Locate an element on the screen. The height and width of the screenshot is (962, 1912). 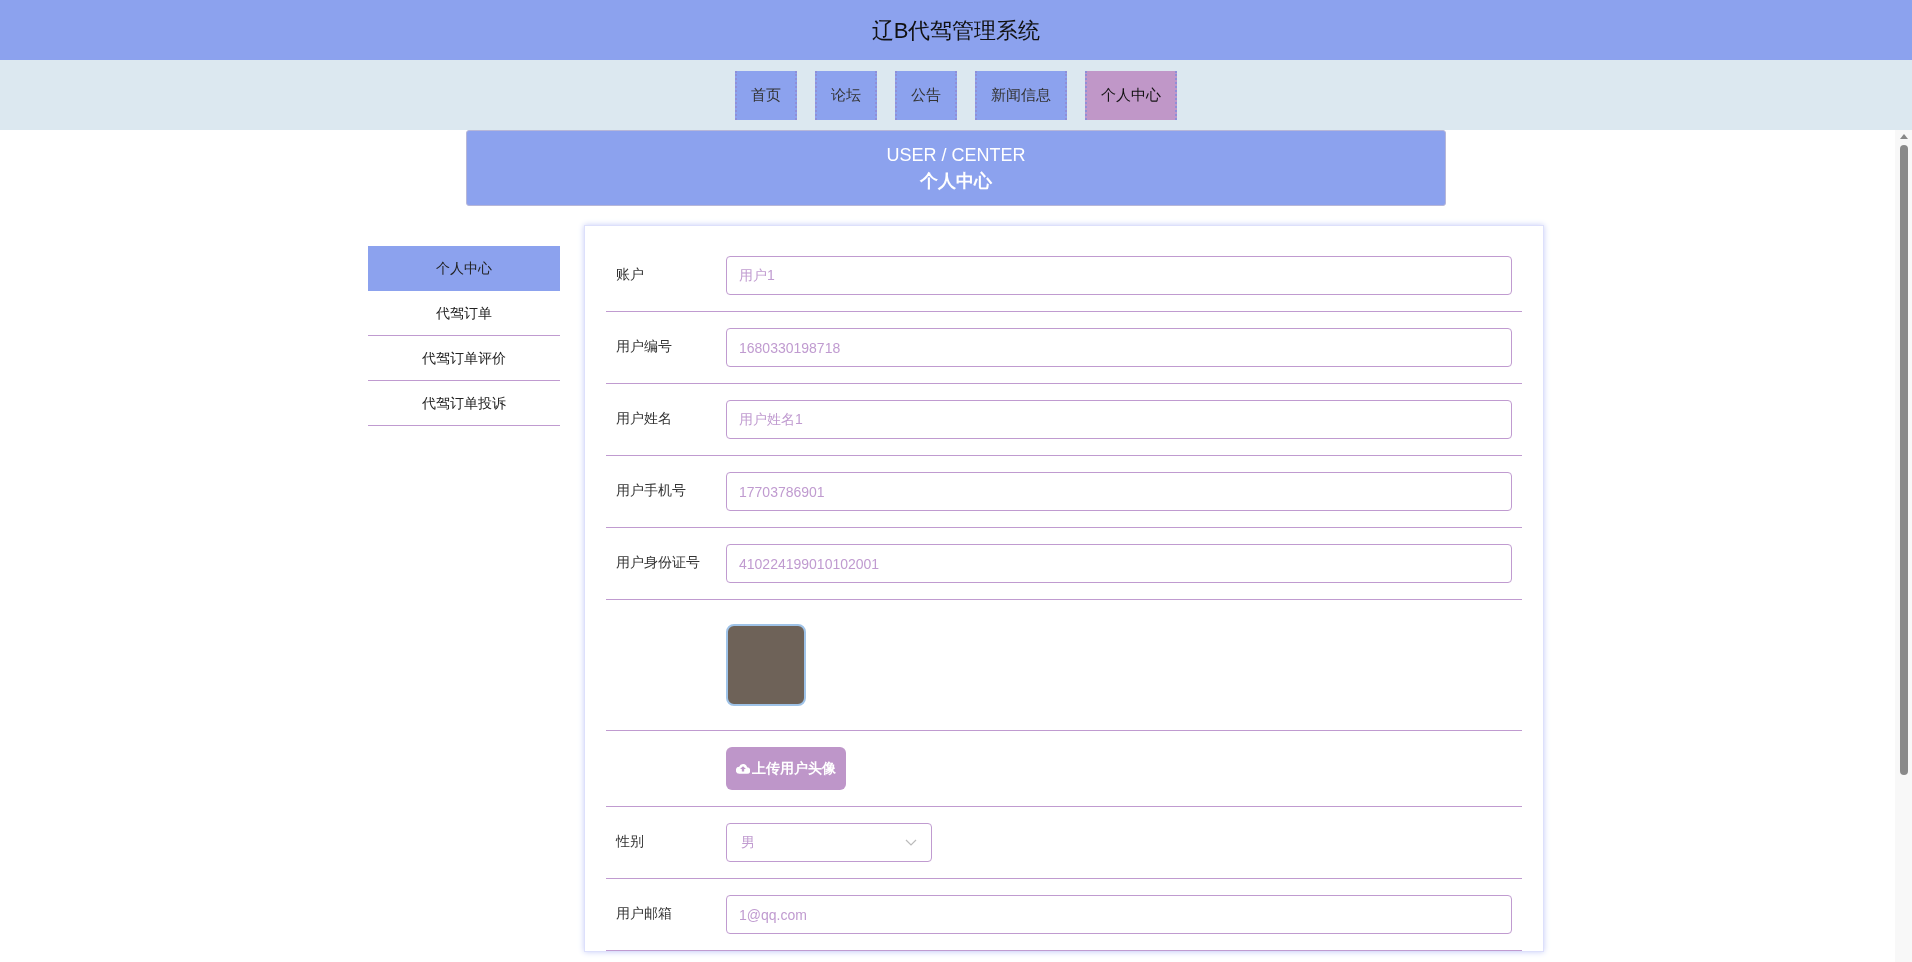
app-title: 辽B代驾管理系统 is located at coordinates (956, 30).